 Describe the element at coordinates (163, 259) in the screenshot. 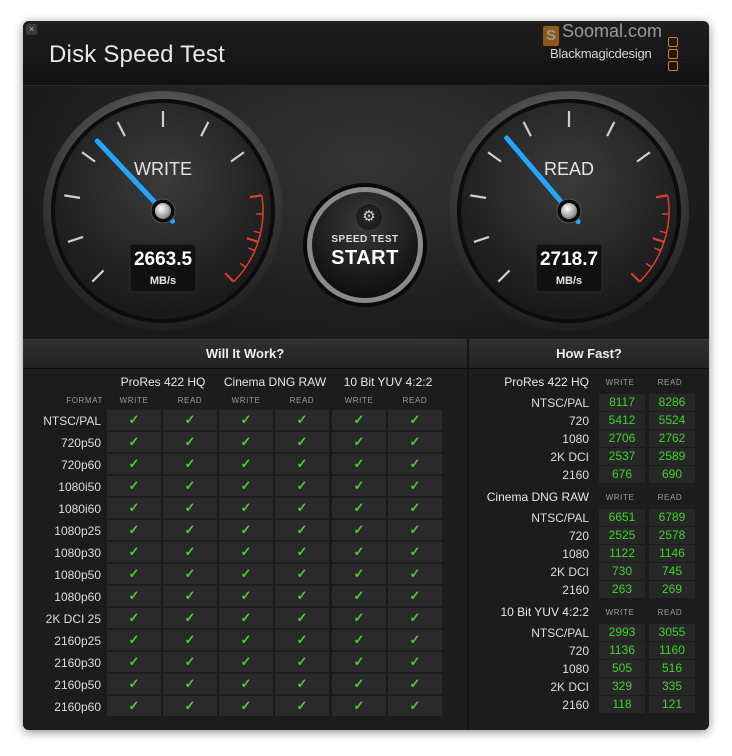

I see `write-speed-value: 2663.5` at that location.